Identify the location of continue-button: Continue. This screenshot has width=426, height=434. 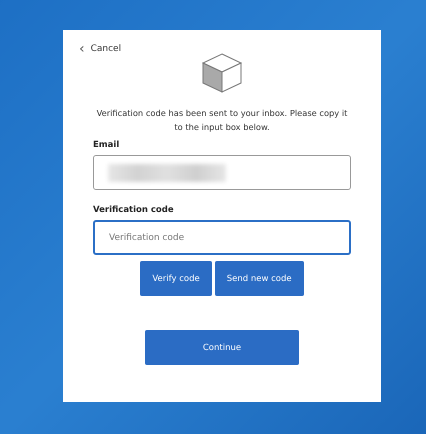
(222, 347).